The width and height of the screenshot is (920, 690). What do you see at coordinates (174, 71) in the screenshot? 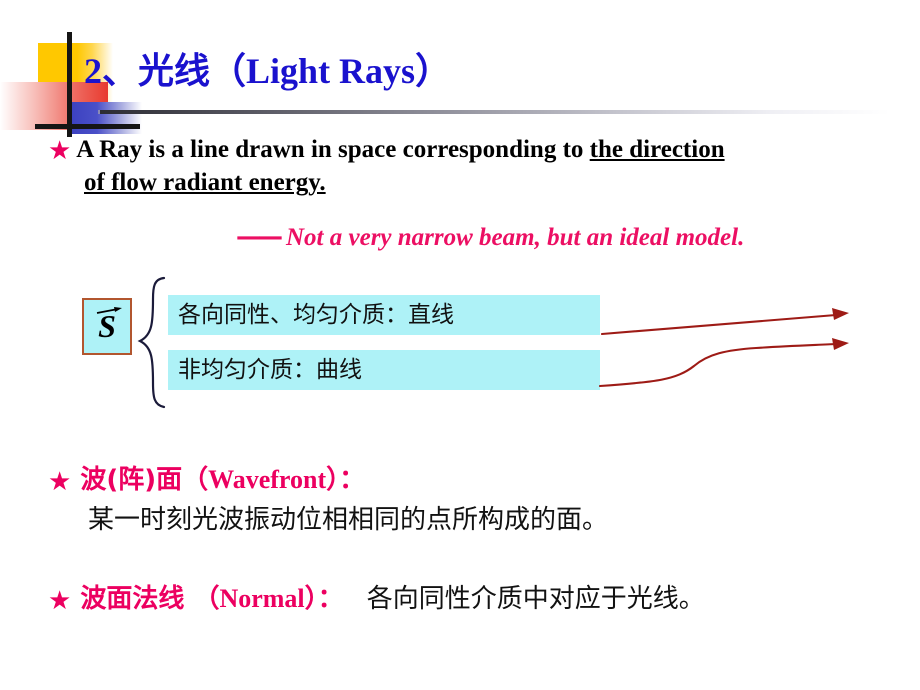
I see `title-chinese: 光线` at bounding box center [174, 71].